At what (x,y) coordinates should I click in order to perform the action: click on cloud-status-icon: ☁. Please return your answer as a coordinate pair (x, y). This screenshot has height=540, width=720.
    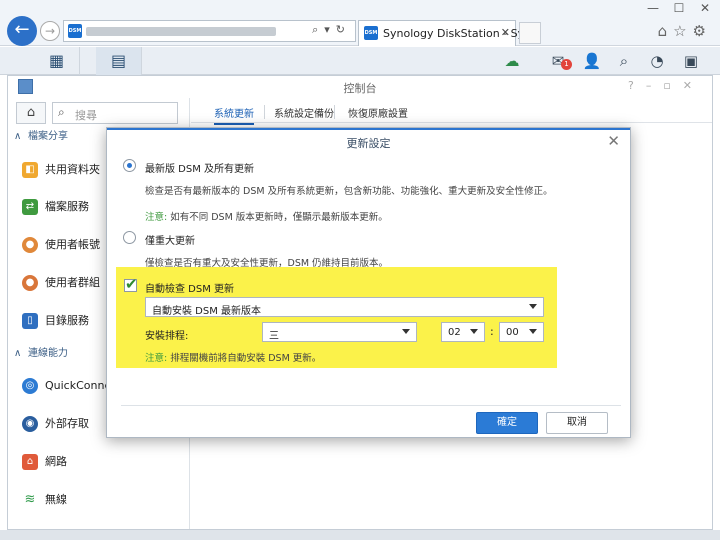
    Looking at the image, I should click on (512, 61).